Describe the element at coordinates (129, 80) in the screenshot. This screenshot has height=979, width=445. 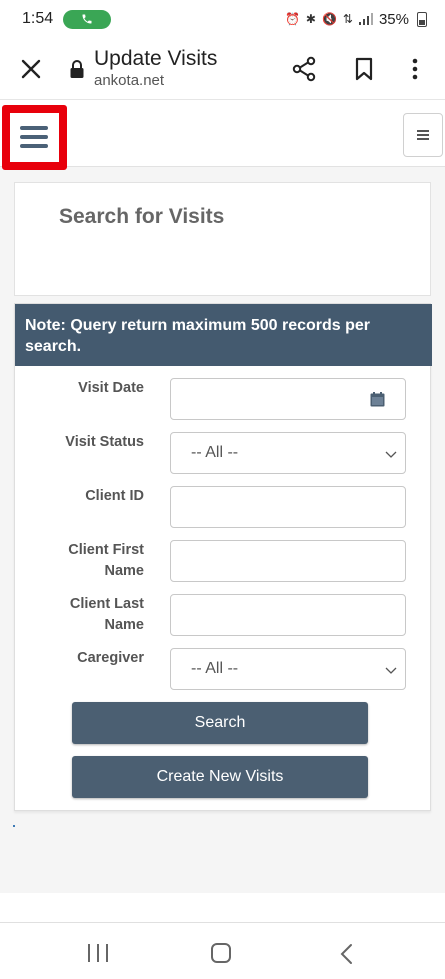
I see `page-url: ankota.net` at that location.